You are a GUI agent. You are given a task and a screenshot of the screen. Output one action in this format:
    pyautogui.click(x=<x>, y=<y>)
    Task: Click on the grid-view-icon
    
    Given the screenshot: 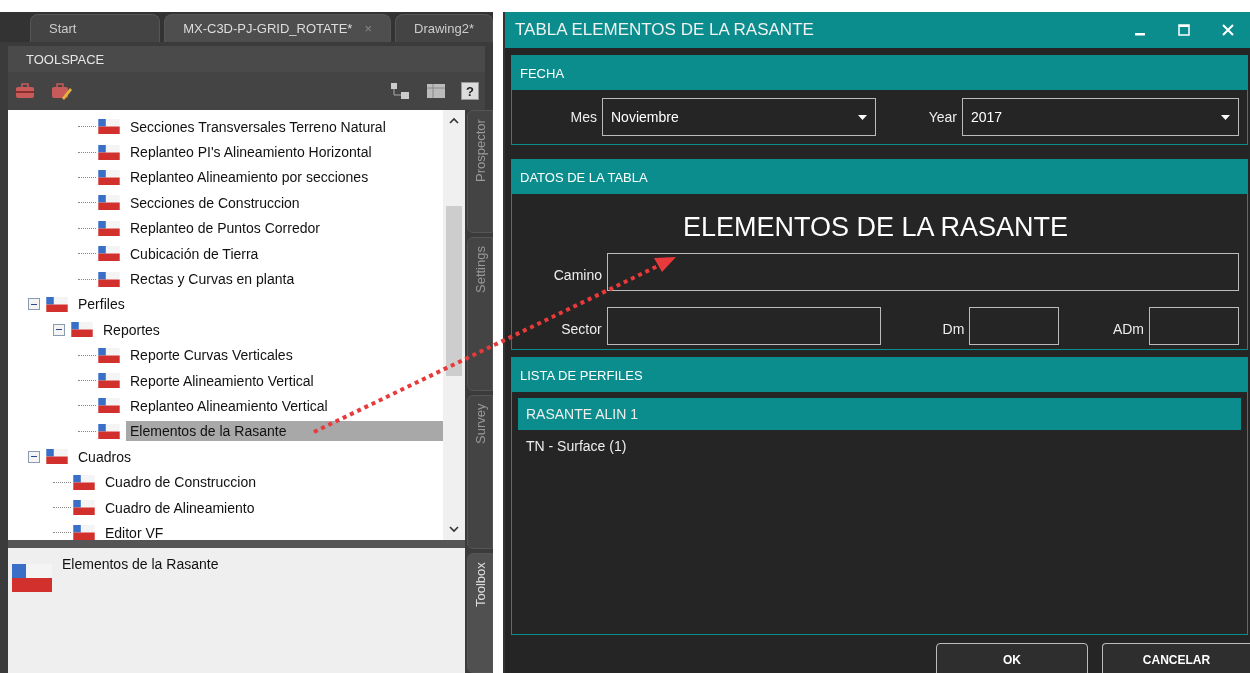 What is the action you would take?
    pyautogui.click(x=436, y=91)
    